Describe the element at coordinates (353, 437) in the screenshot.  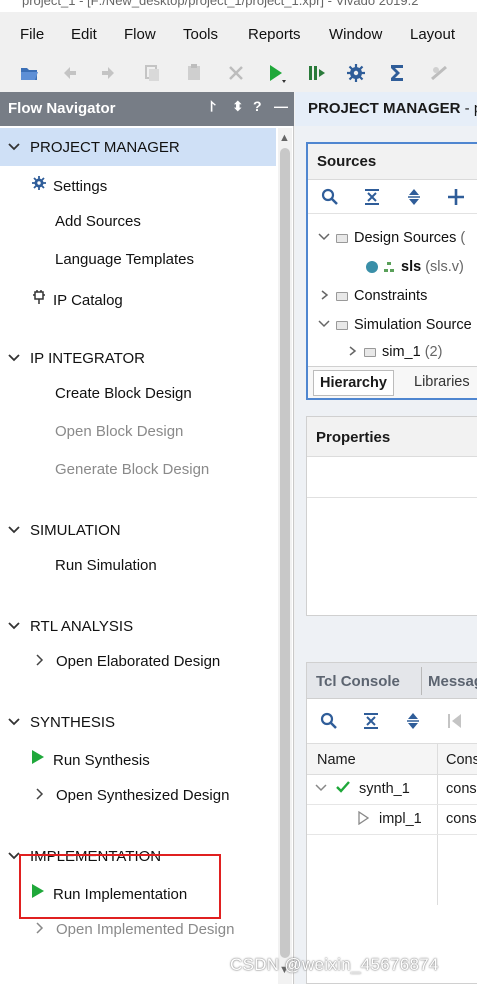
I see `properties-title: Properties` at that location.